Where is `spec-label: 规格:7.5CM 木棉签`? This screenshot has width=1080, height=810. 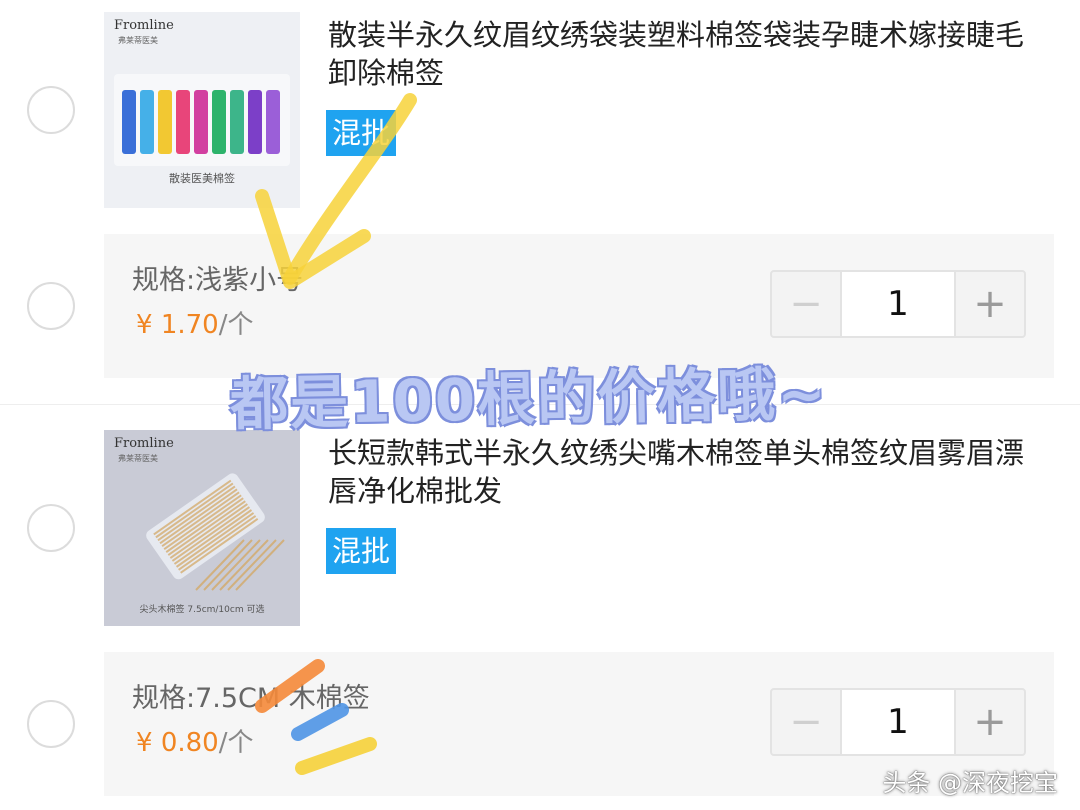 spec-label: 规格:7.5CM 木棉签 is located at coordinates (251, 695).